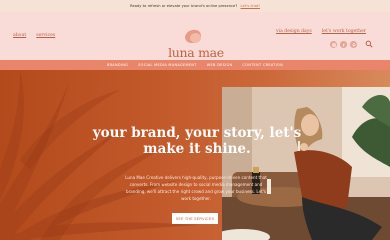 Image resolution: width=390 pixels, height=240 pixels. I want to click on subnav-branding: BRANDING, so click(117, 65).